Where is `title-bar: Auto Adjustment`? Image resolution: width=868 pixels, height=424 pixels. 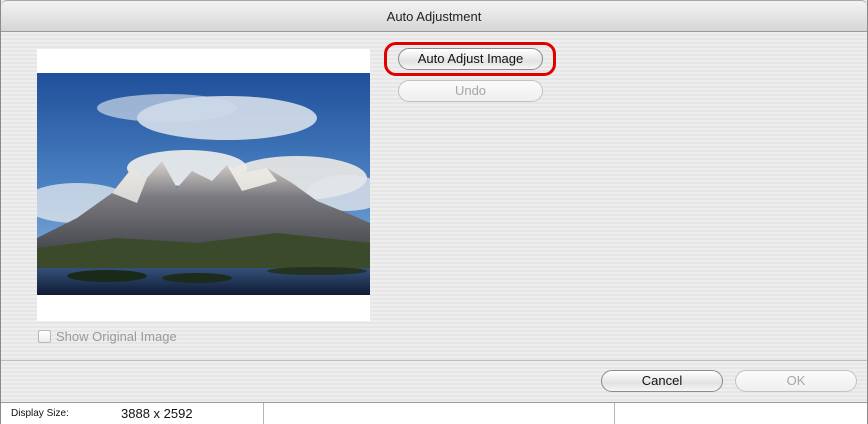
title-bar: Auto Adjustment is located at coordinates (434, 16).